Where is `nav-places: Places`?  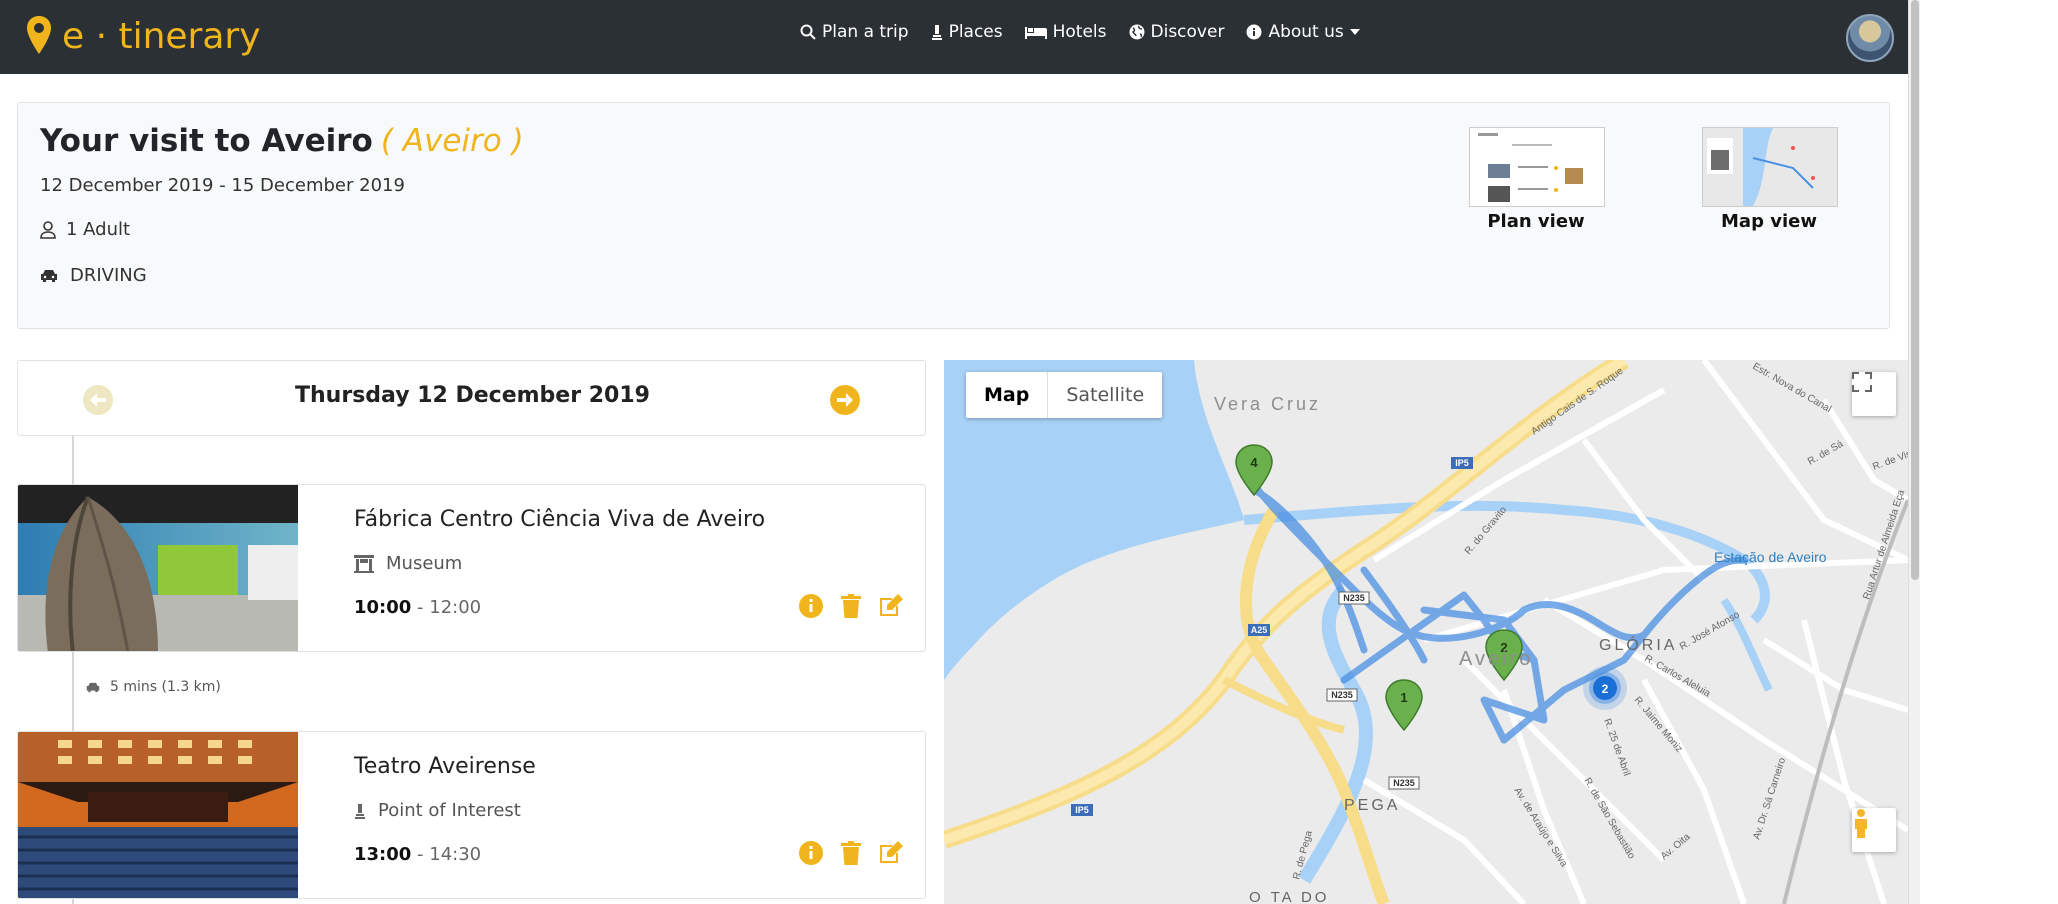 nav-places: Places is located at coordinates (967, 32).